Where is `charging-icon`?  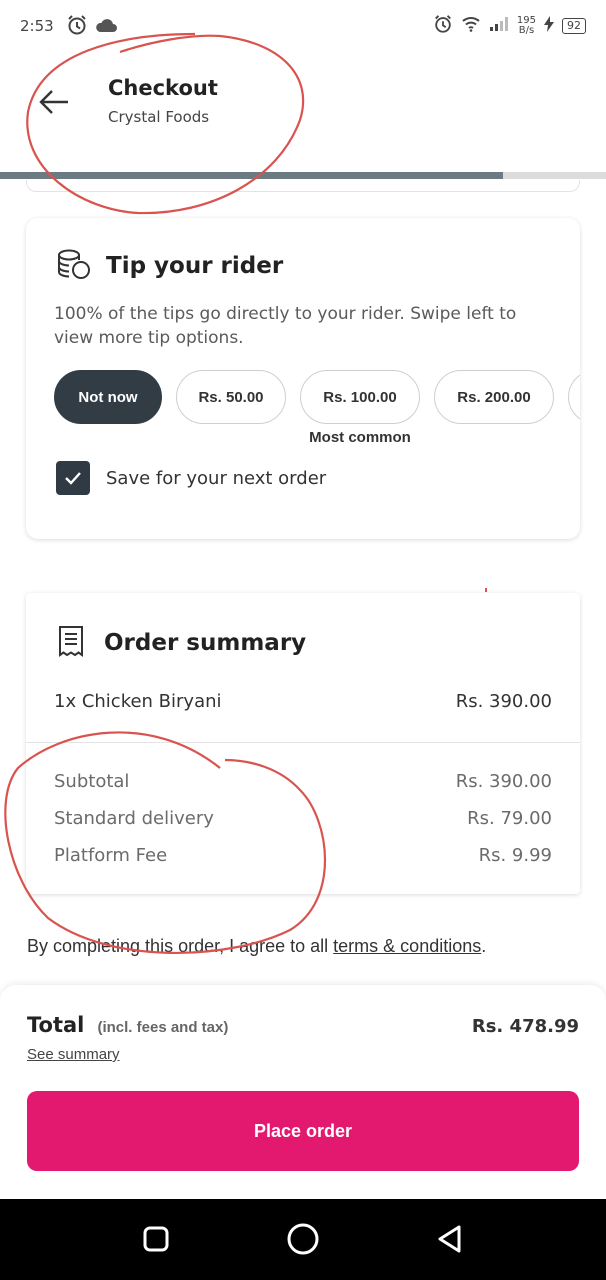 charging-icon is located at coordinates (549, 26).